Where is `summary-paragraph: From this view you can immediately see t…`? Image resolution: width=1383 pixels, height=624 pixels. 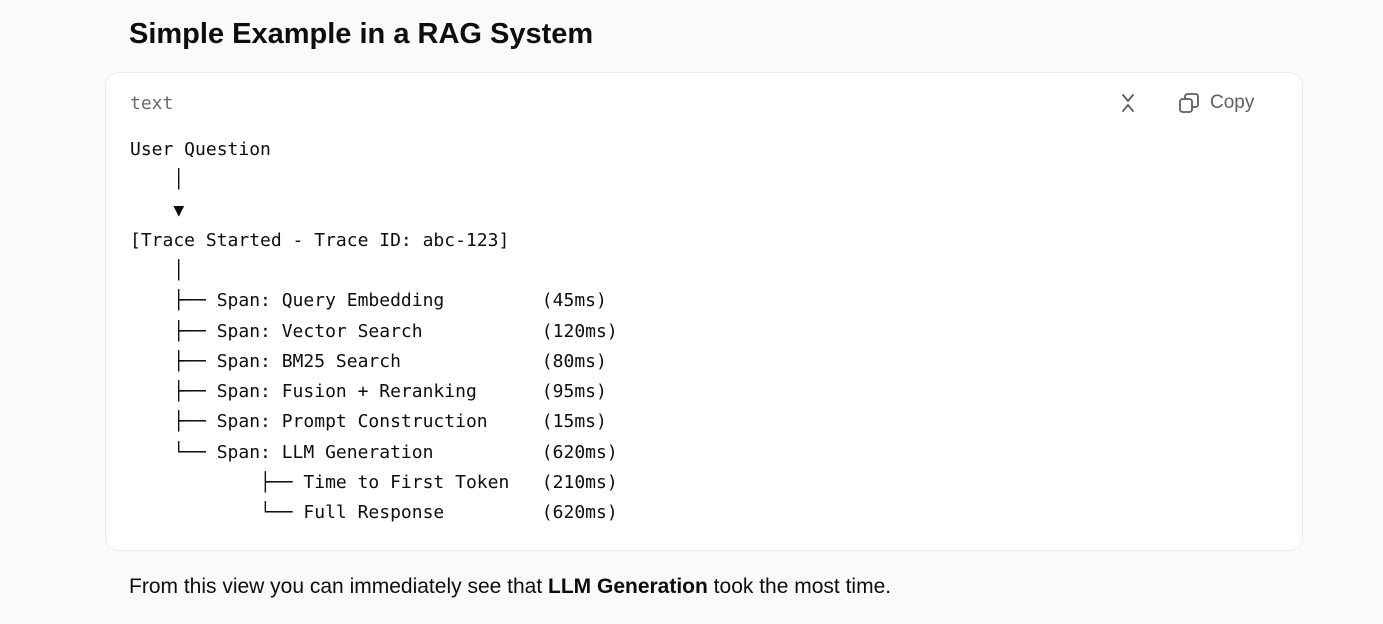
summary-paragraph: From this view you can immediately see t… is located at coordinates (510, 587).